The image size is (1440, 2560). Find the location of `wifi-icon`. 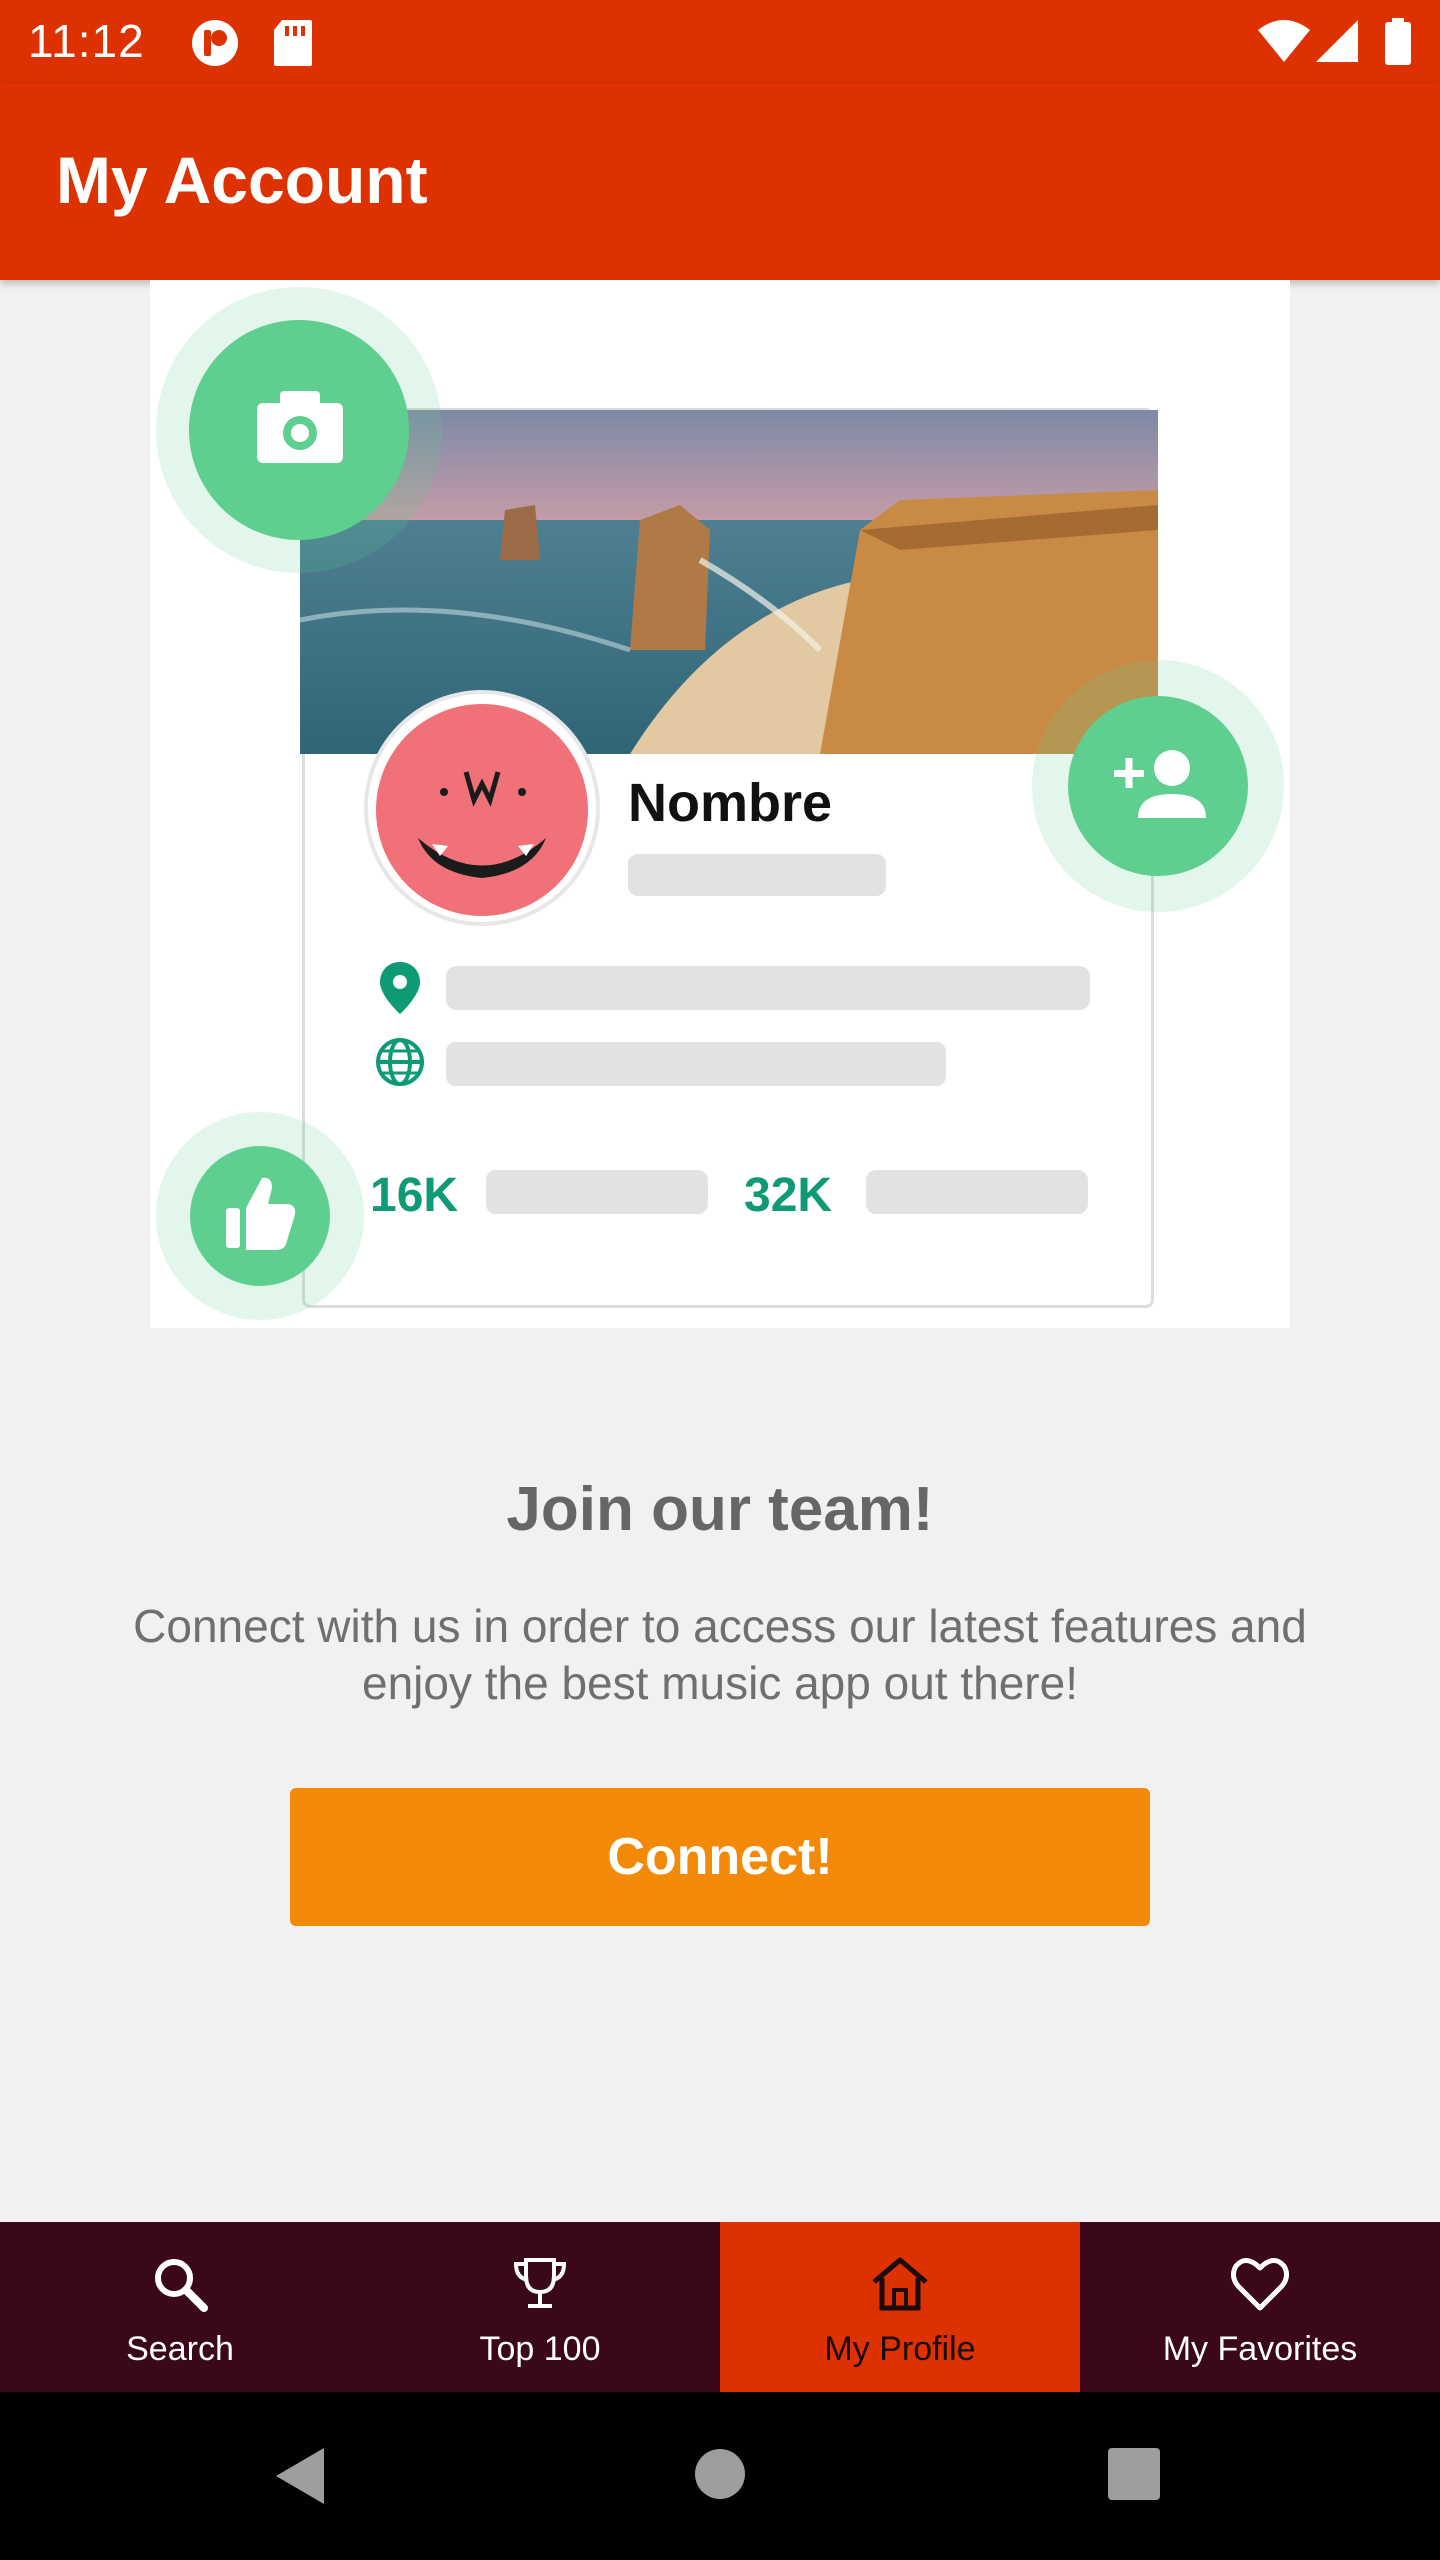

wifi-icon is located at coordinates (1284, 43).